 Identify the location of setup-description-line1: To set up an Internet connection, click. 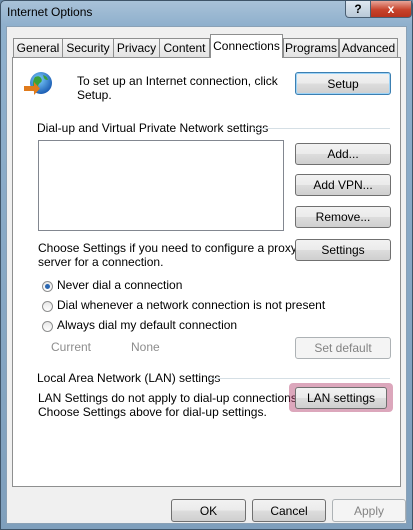
(177, 81).